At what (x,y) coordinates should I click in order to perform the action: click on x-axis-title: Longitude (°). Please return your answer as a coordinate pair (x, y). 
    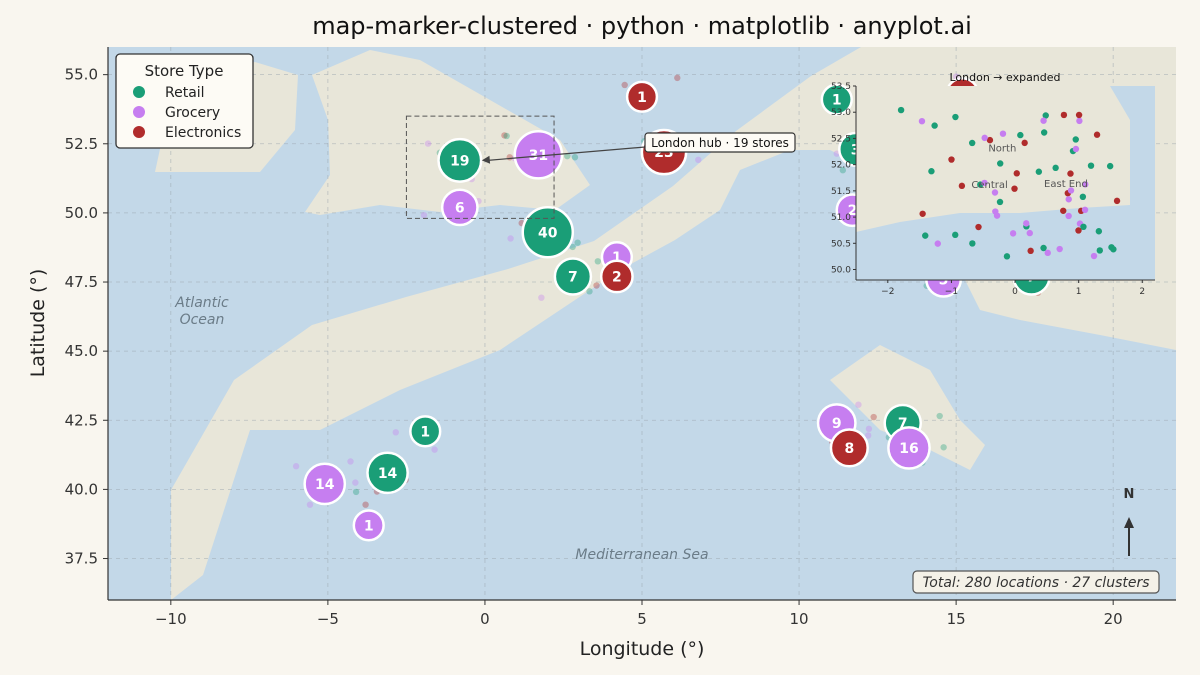
    Looking at the image, I should click on (642, 649).